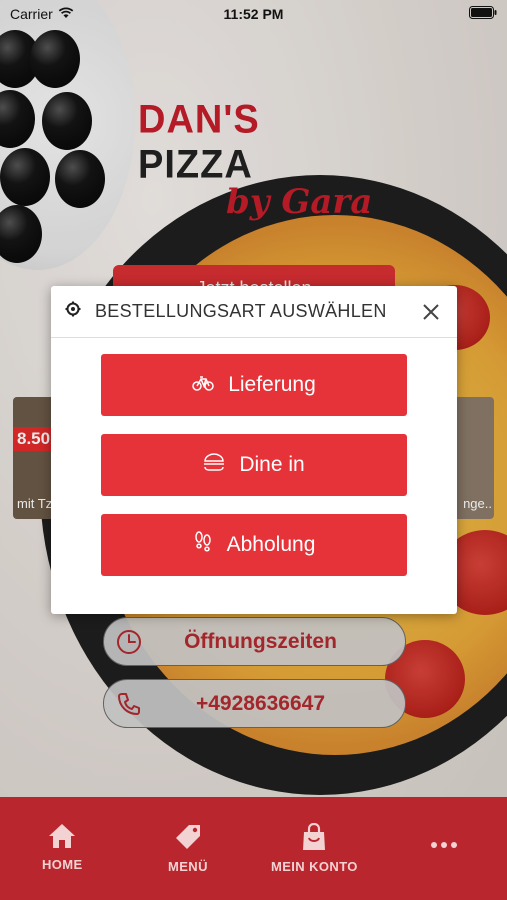  Describe the element at coordinates (203, 385) in the screenshot. I see `bicycle-icon` at that location.